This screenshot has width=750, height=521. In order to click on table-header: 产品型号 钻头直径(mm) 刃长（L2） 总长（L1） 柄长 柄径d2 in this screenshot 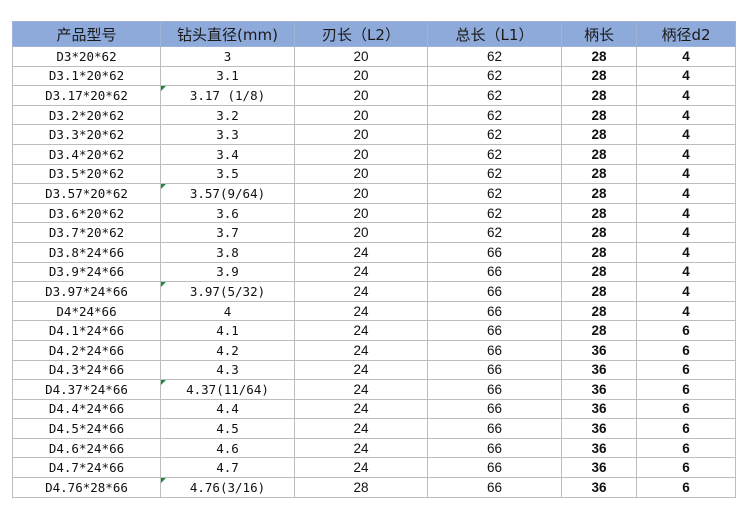, I will do `click(374, 34)`.